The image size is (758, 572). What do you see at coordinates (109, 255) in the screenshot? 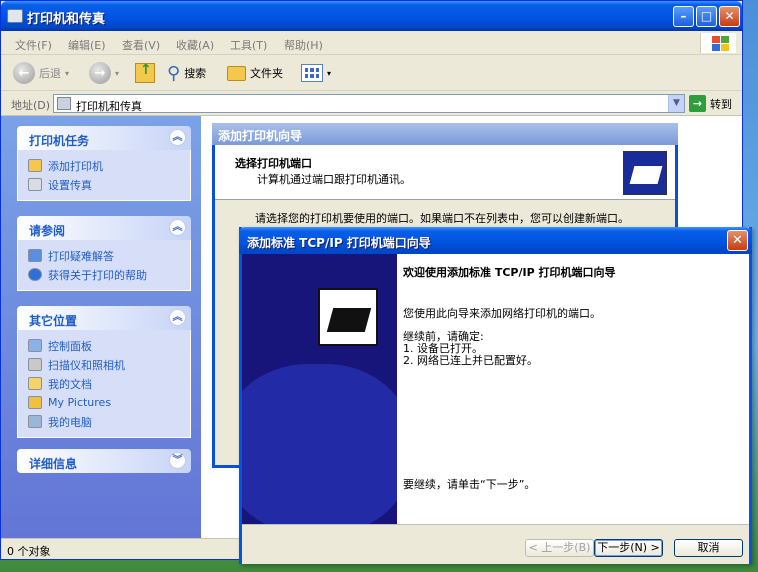
I see `print-troubleshoot-link: 打印疑难解答` at bounding box center [109, 255].